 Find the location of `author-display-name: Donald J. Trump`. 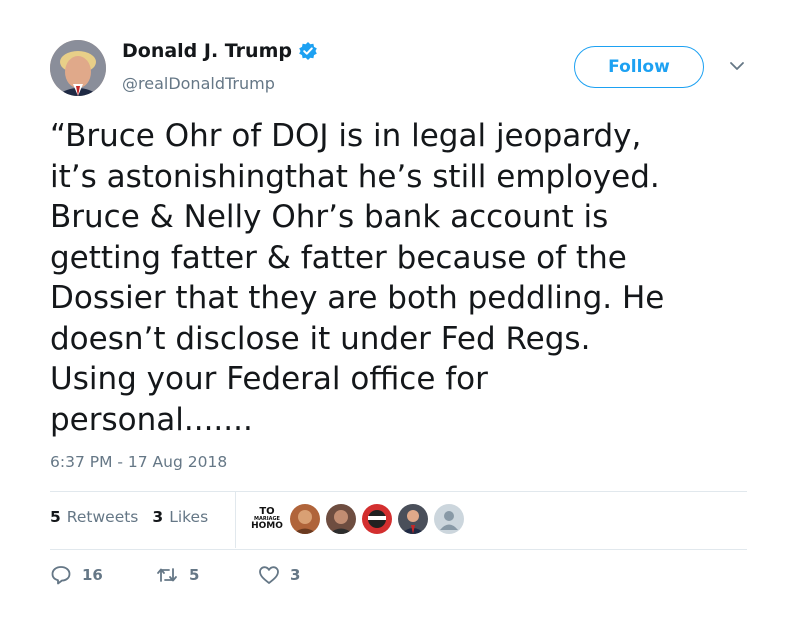

author-display-name: Donald J. Trump is located at coordinates (207, 51).